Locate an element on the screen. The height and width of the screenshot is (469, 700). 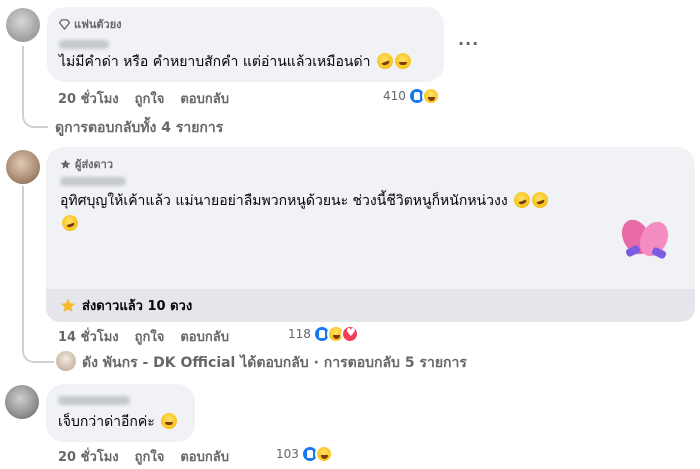
view-replies-link: ดูการตอบกลับทั้ง 4 รายการ is located at coordinates (139, 128).